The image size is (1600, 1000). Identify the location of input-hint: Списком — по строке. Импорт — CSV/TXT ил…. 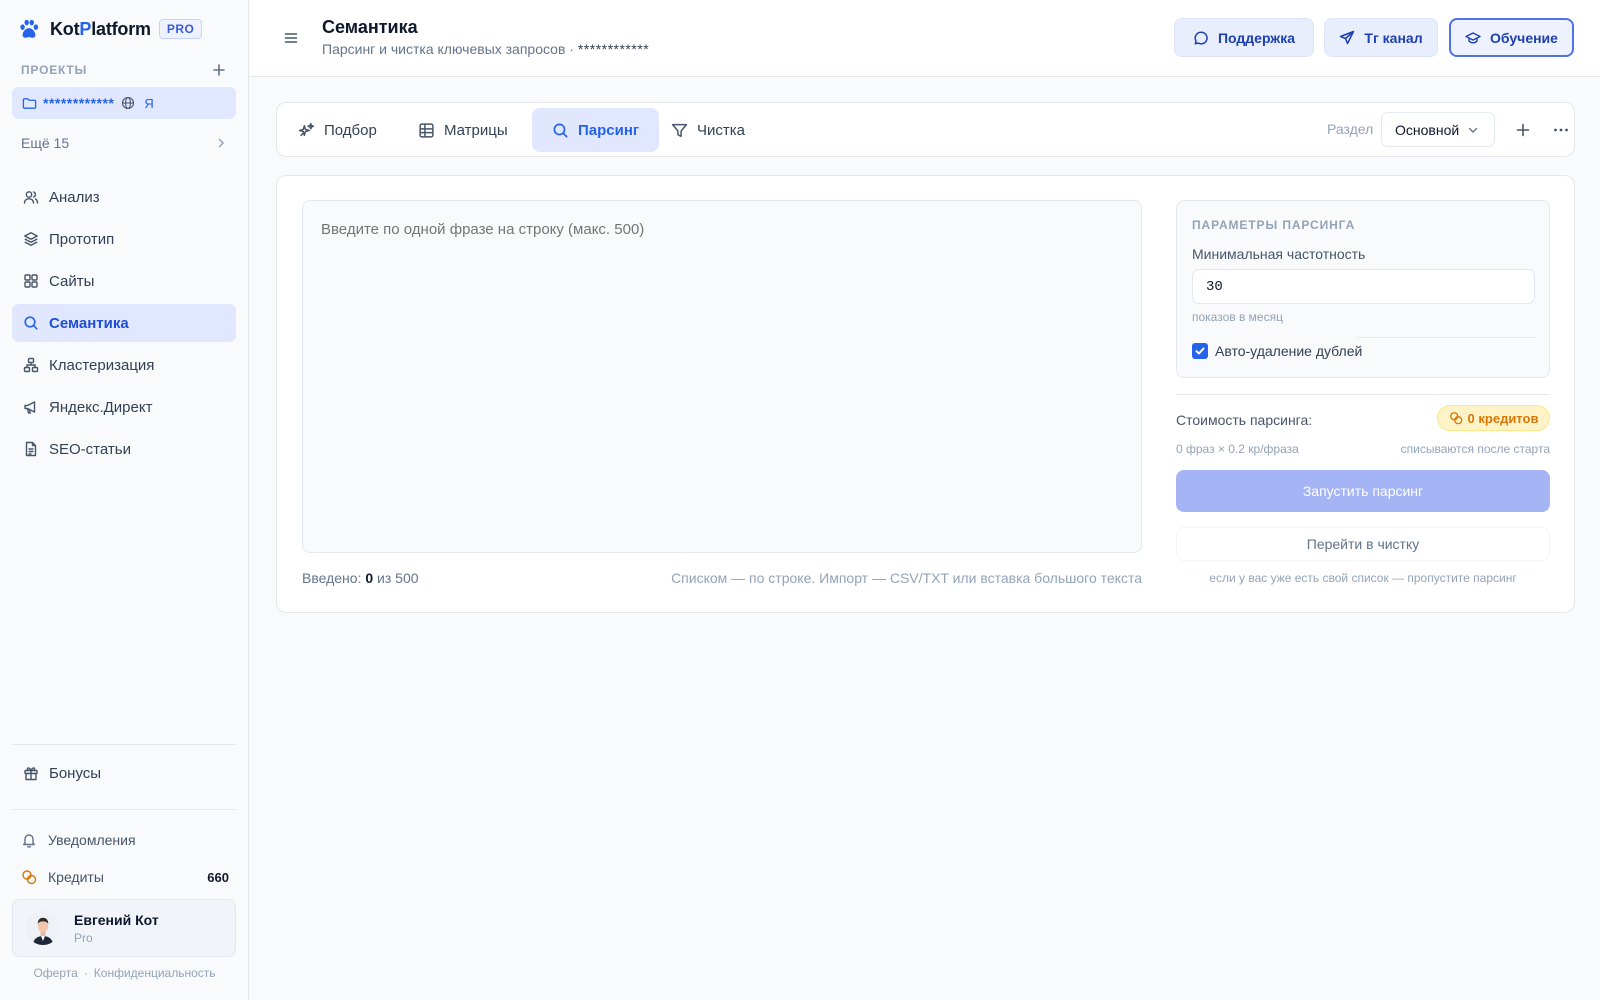
(906, 578).